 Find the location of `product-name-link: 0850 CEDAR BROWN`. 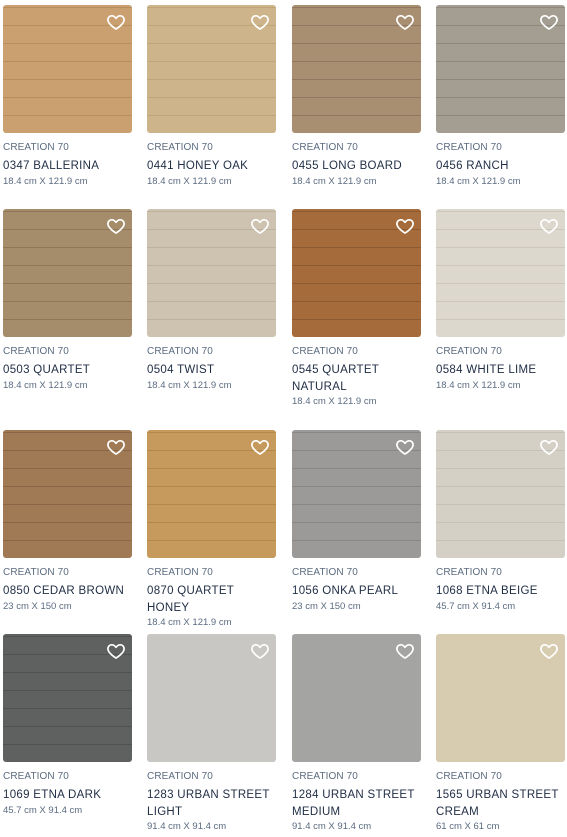

product-name-link: 0850 CEDAR BROWN is located at coordinates (67, 591).